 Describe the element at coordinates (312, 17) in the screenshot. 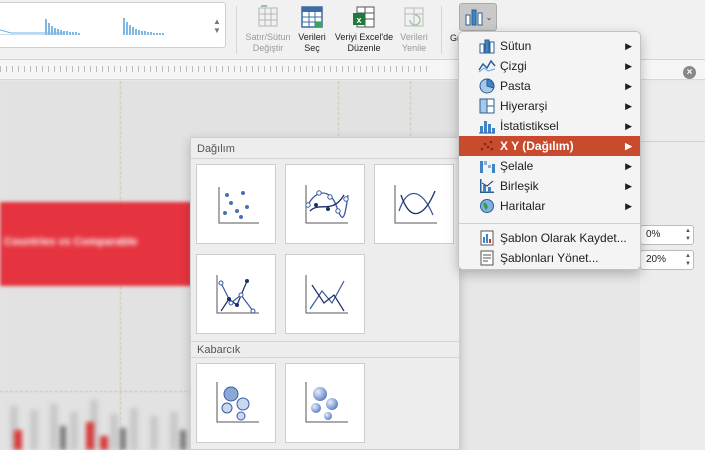

I see `select-data-icon` at that location.